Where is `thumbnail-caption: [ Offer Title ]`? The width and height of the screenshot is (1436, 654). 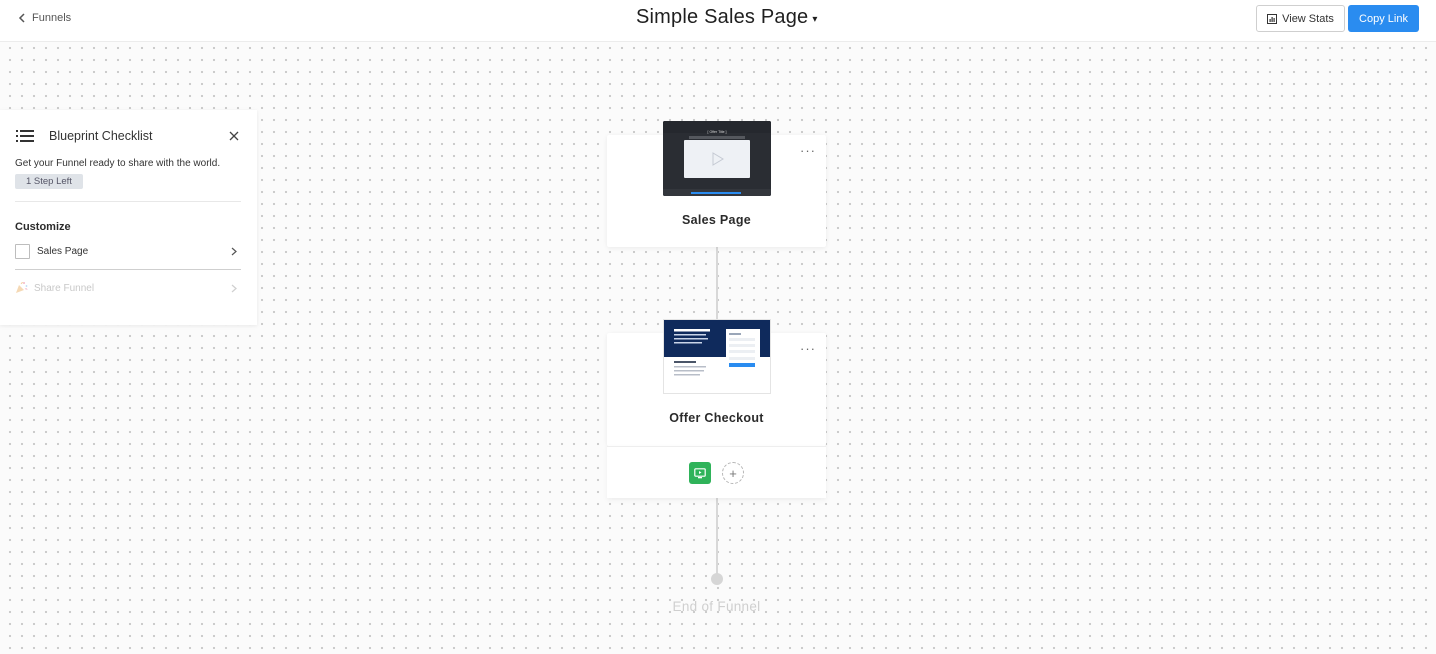 thumbnail-caption: [ Offer Title ] is located at coordinates (717, 132).